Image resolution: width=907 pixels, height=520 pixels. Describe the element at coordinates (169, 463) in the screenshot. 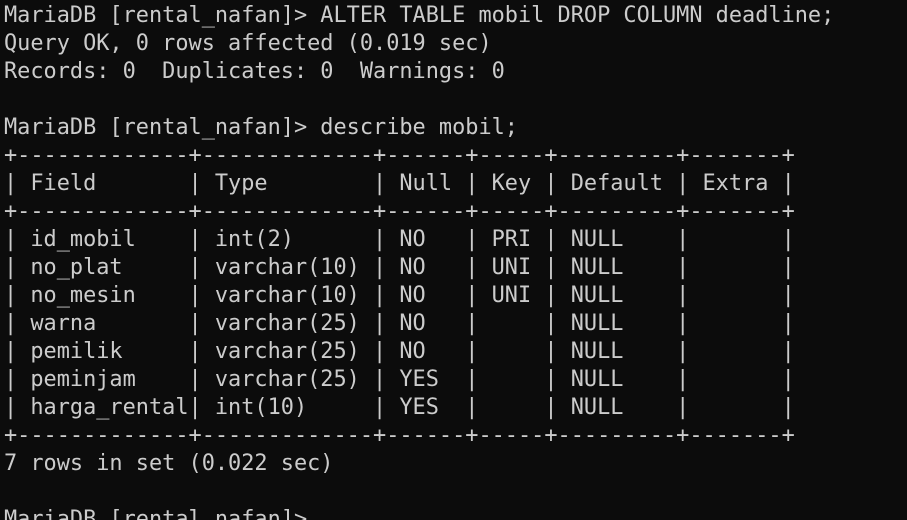

I see `rows-in-set-line: 7 rows in set (0.022 sec)` at that location.